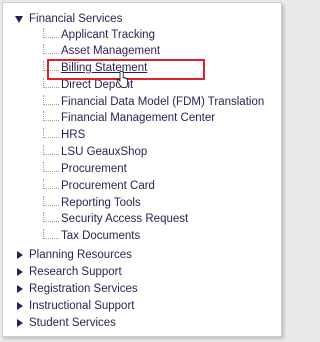 Image resolution: width=320 pixels, height=342 pixels. Describe the element at coordinates (162, 102) in the screenshot. I see `tree-child-label: Financial Data Model (FDM) Translation` at that location.